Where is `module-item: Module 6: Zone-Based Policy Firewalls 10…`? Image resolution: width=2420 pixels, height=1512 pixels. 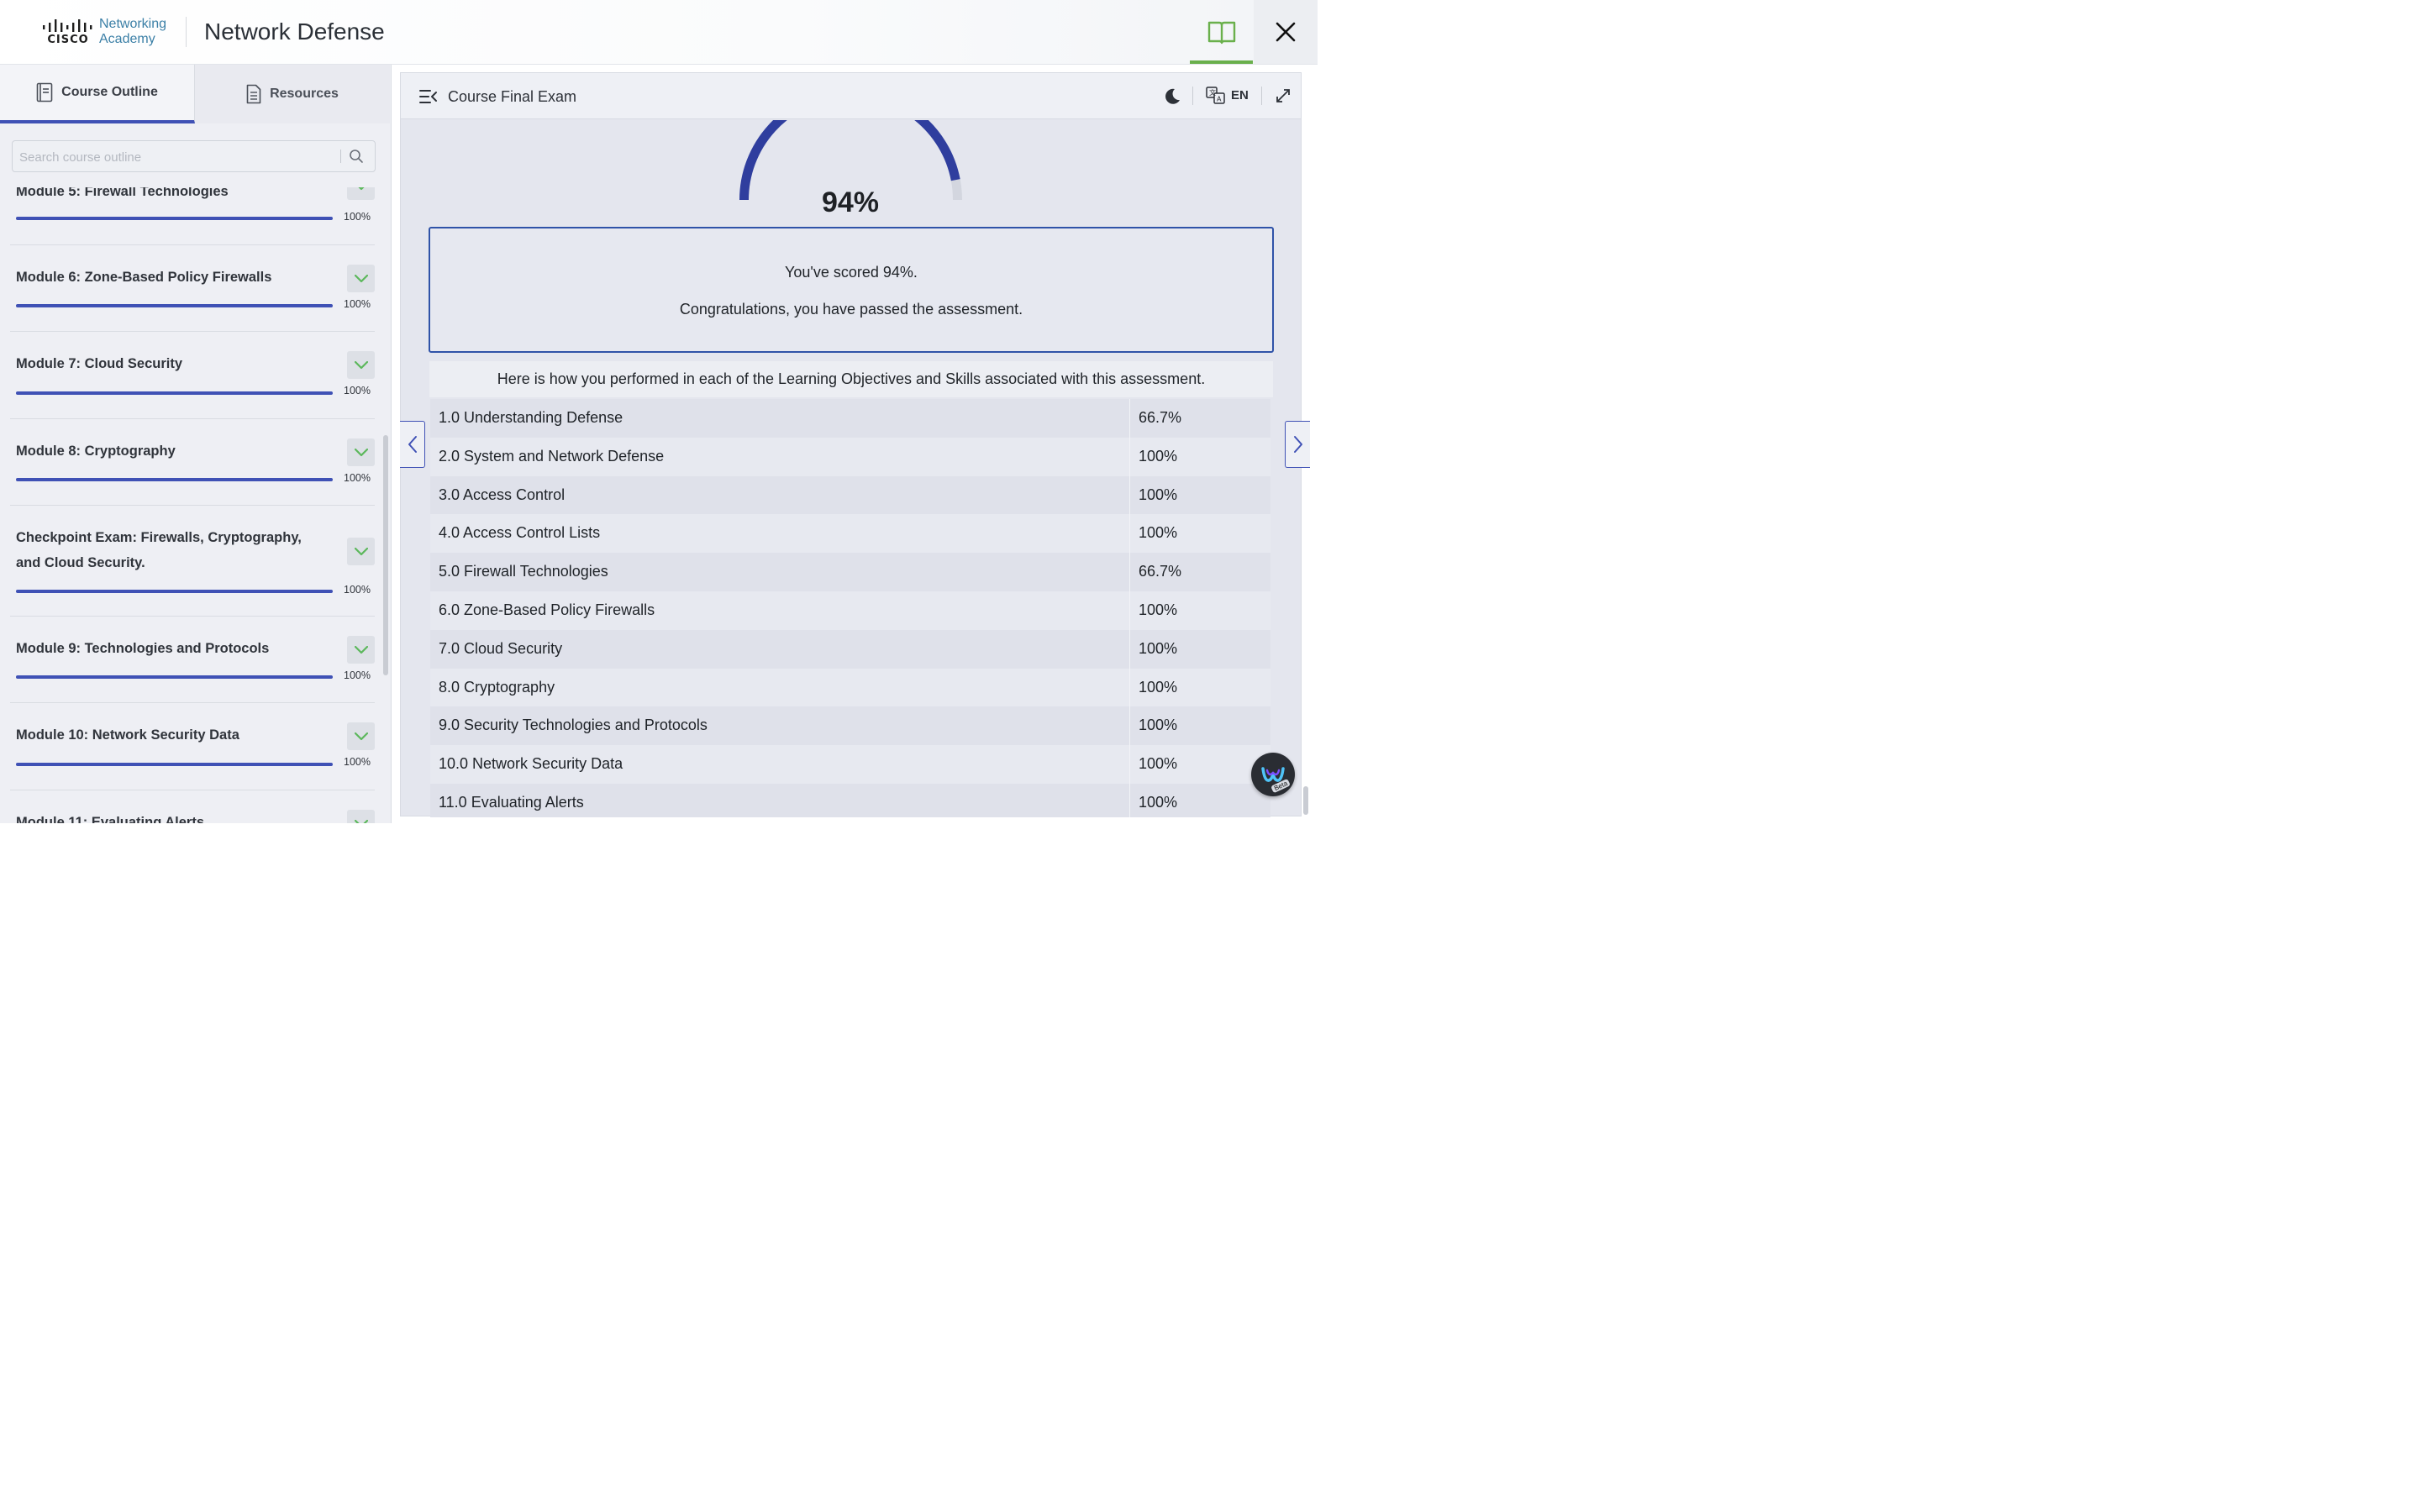 module-item: Module 6: Zone-Based Policy Firewalls 10… is located at coordinates (192, 288).